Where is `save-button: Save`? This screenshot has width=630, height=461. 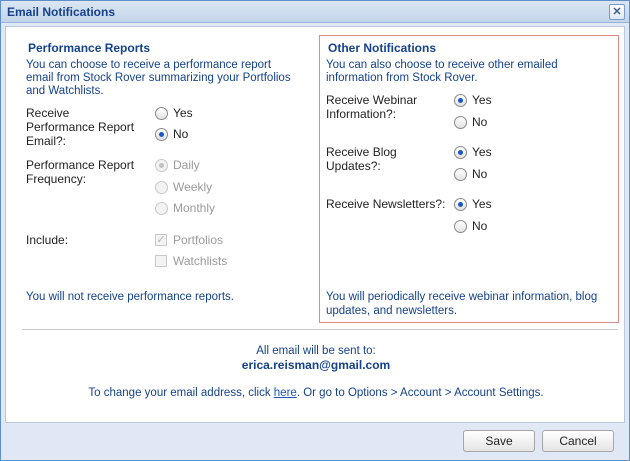
save-button: Save is located at coordinates (499, 441).